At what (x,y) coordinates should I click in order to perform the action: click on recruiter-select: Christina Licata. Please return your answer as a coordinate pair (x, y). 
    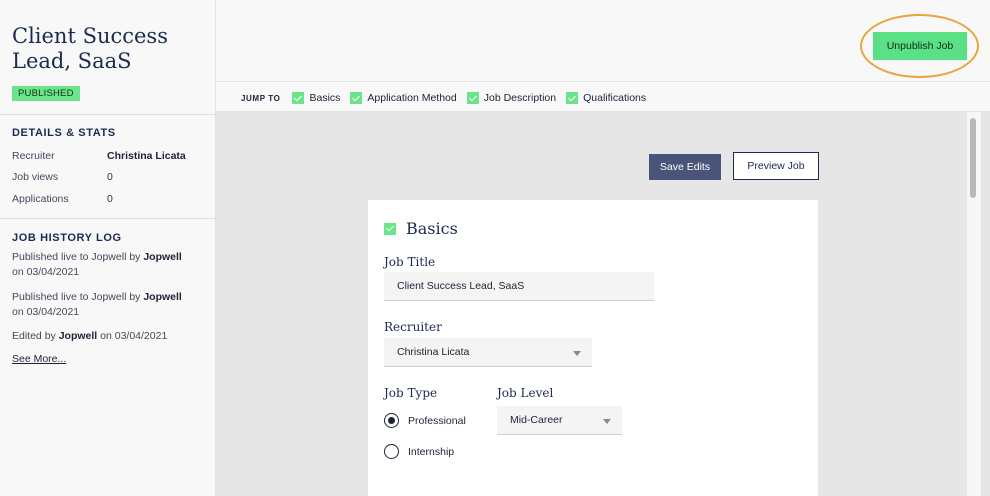
    Looking at the image, I should click on (488, 352).